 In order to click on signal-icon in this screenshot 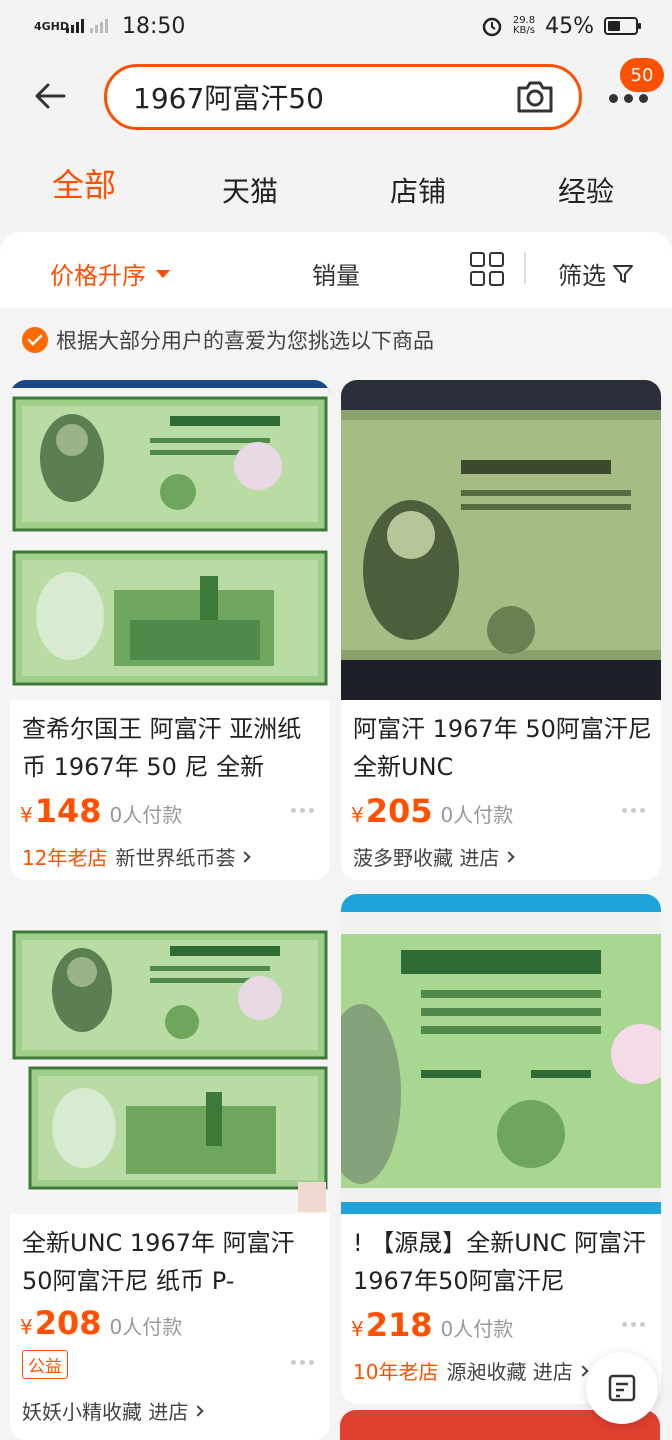, I will do `click(75, 26)`.